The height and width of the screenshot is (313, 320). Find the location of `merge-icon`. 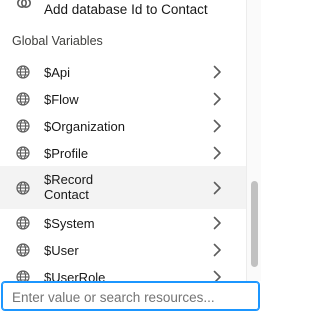

merge-icon is located at coordinates (24, 5).